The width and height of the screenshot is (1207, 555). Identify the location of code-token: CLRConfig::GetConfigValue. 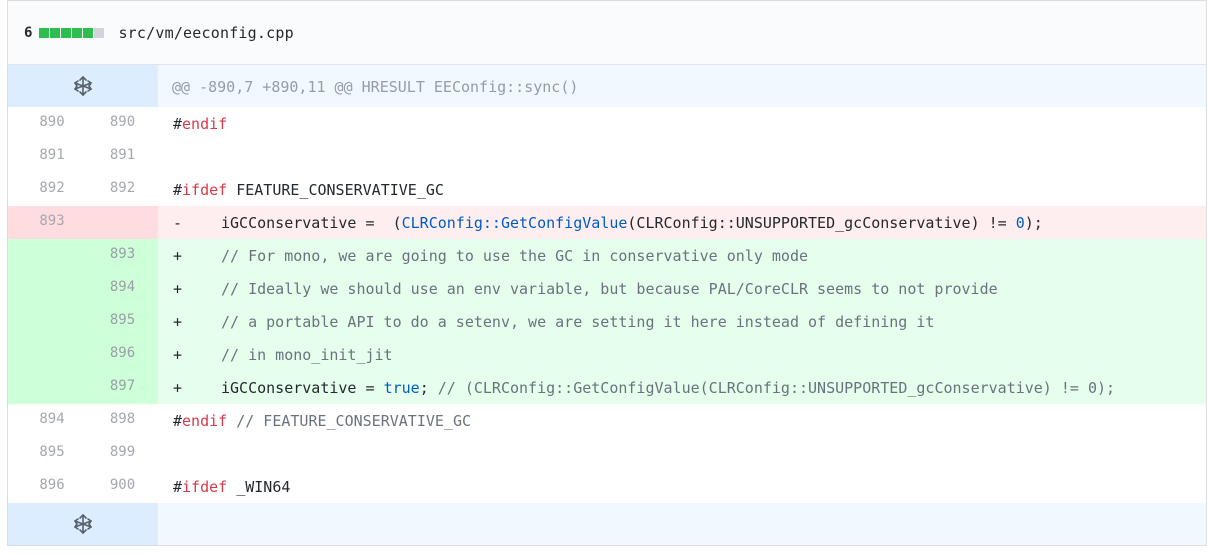
(514, 223).